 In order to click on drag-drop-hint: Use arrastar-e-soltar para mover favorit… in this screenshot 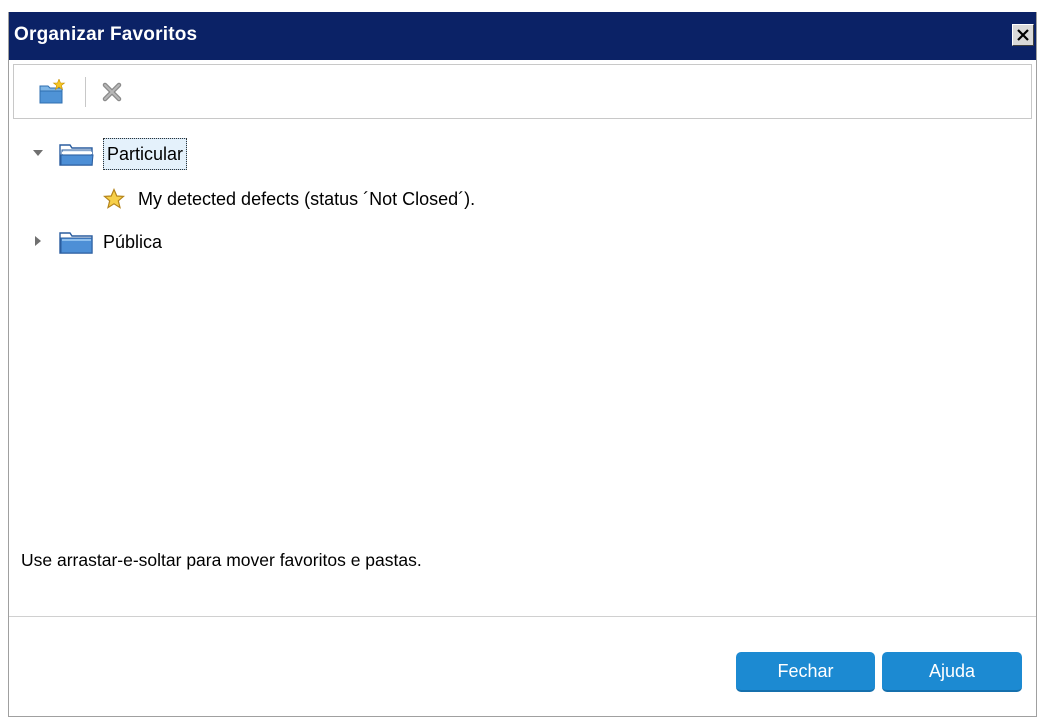, I will do `click(221, 560)`.